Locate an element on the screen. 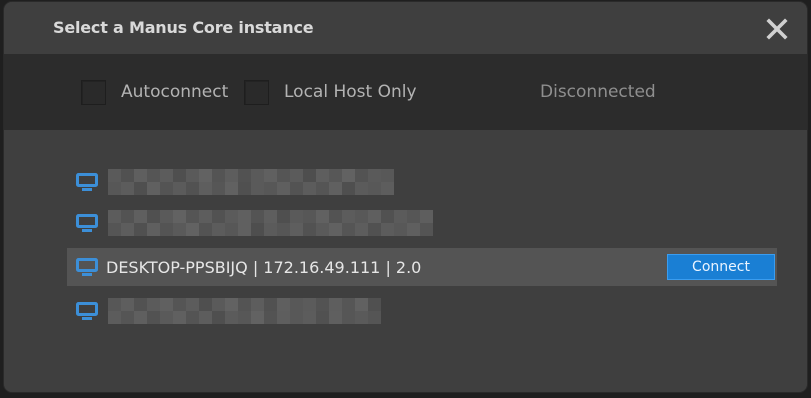 Image resolution: width=811 pixels, height=398 pixels. local-host-only-label: Local Host Only is located at coordinates (350, 92).